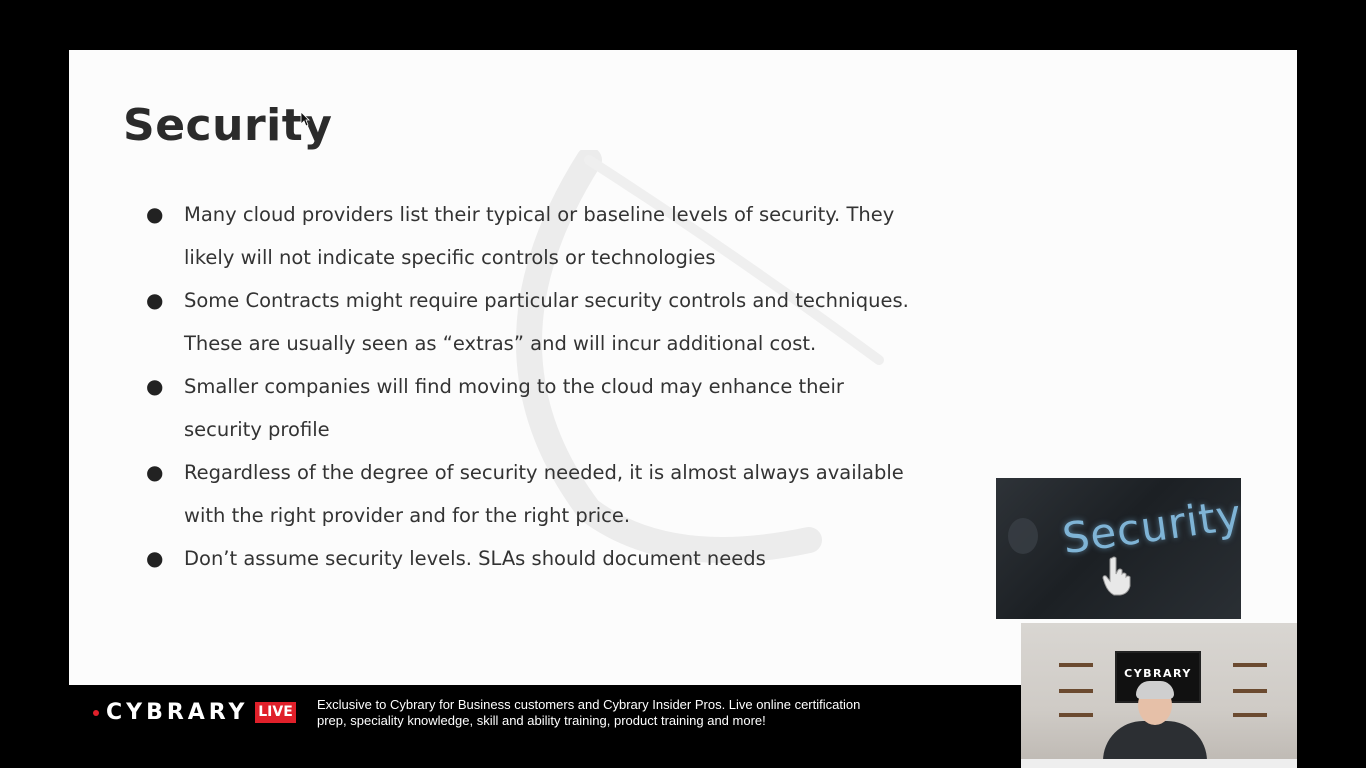 The height and width of the screenshot is (768, 1366). I want to click on hand-pointer-icon, so click(1116, 576).